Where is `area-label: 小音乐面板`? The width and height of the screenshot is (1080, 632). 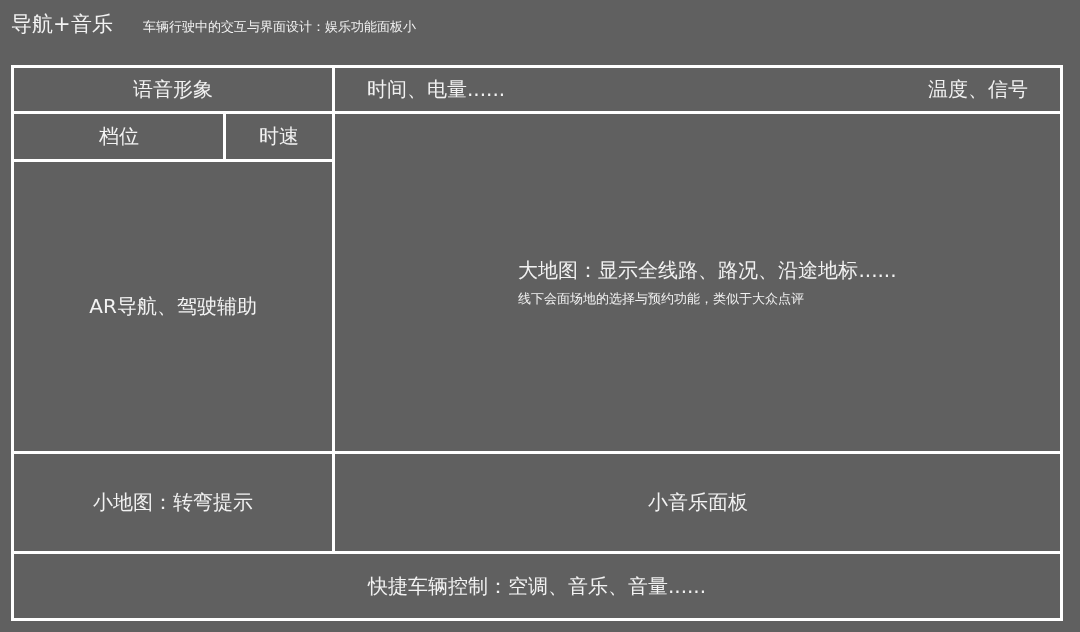 area-label: 小音乐面板 is located at coordinates (697, 502).